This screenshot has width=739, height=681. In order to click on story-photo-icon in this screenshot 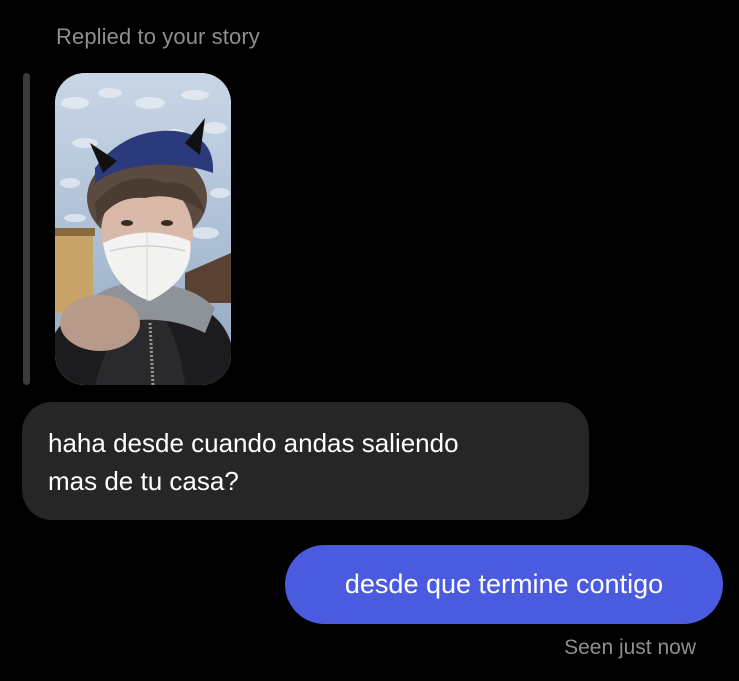, I will do `click(143, 229)`.